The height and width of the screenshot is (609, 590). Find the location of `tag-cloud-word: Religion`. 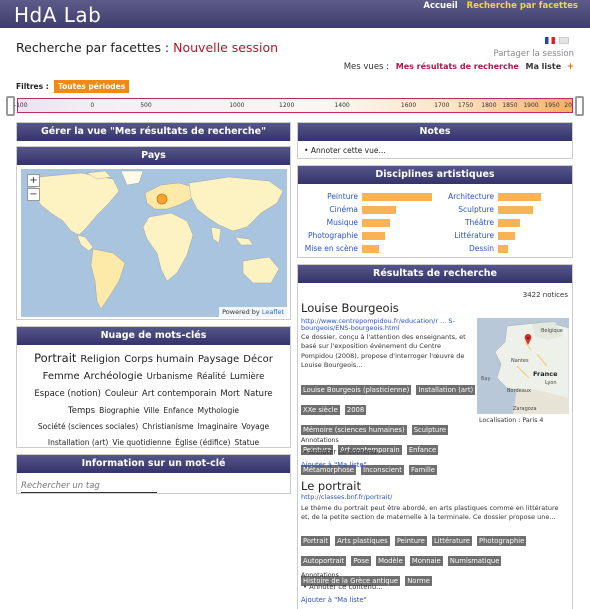

tag-cloud-word: Religion is located at coordinates (100, 360).